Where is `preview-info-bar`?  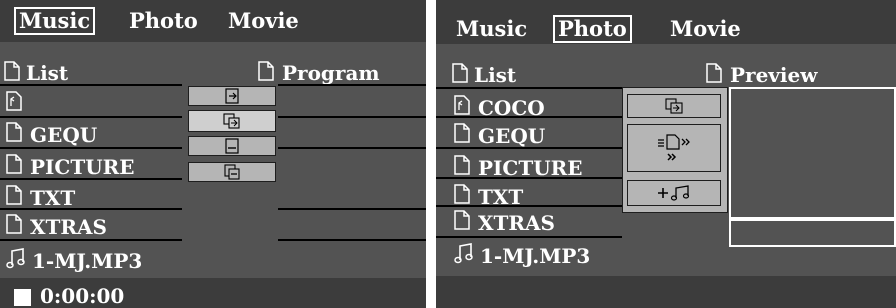 preview-info-bar is located at coordinates (812, 233).